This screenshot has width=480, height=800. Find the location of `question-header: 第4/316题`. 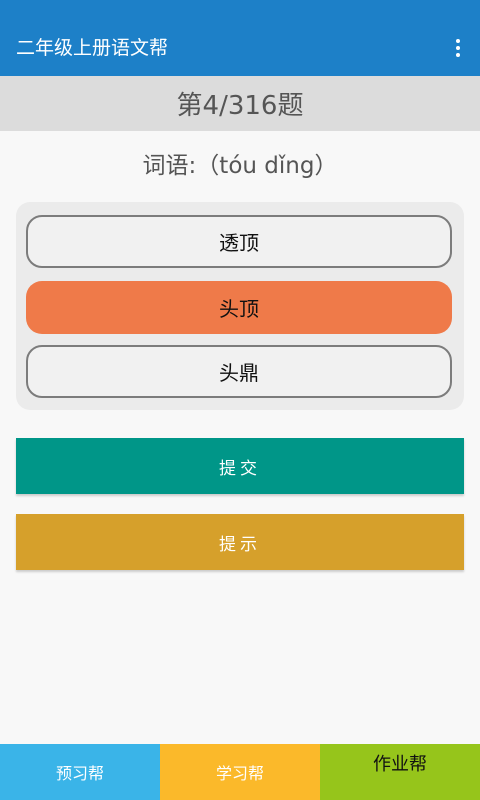

question-header: 第4/316题 is located at coordinates (240, 103).